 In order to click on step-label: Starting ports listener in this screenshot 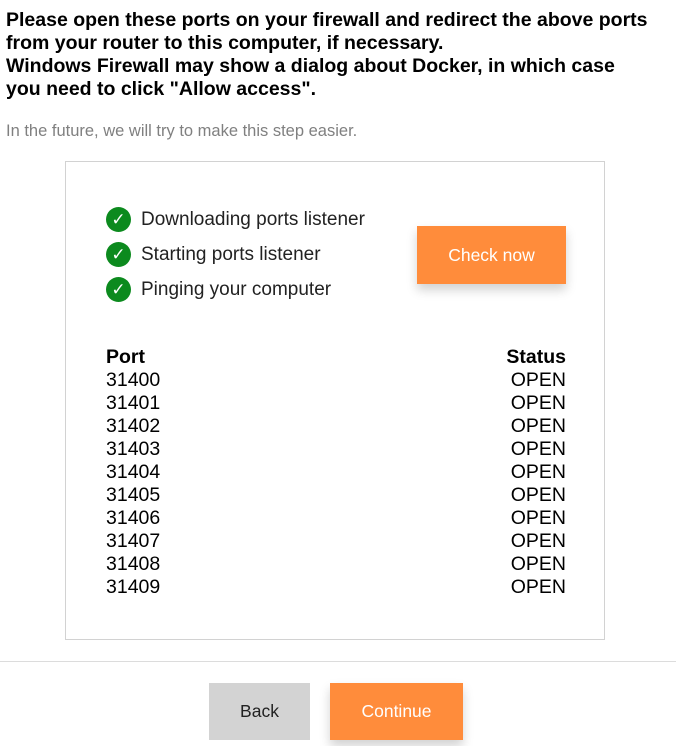, I will do `click(231, 254)`.